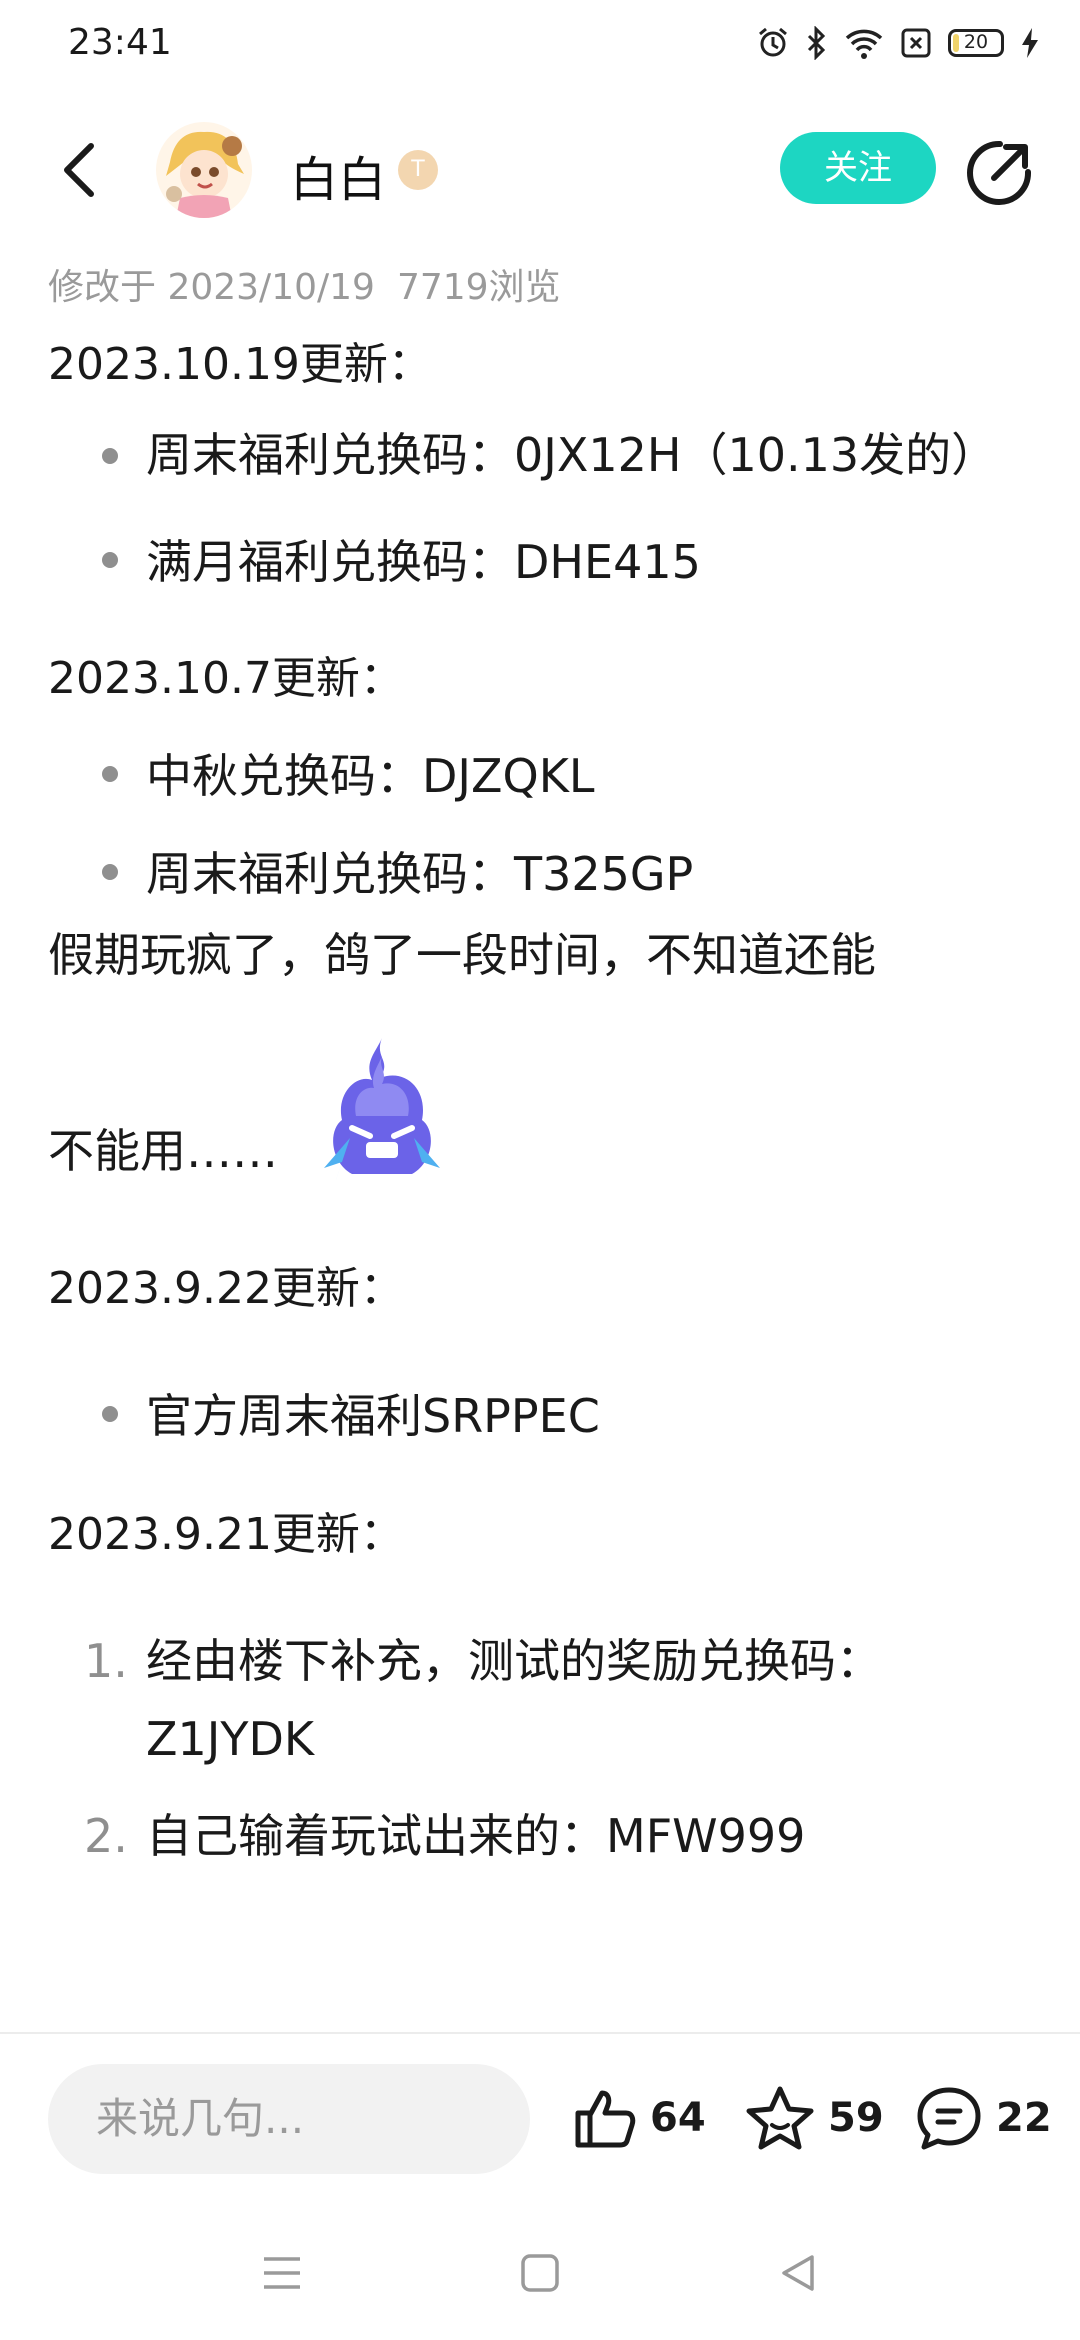 The width and height of the screenshot is (1080, 2340). I want to click on list-item-text: 中秋兑换码：DJZQKL, so click(370, 776).